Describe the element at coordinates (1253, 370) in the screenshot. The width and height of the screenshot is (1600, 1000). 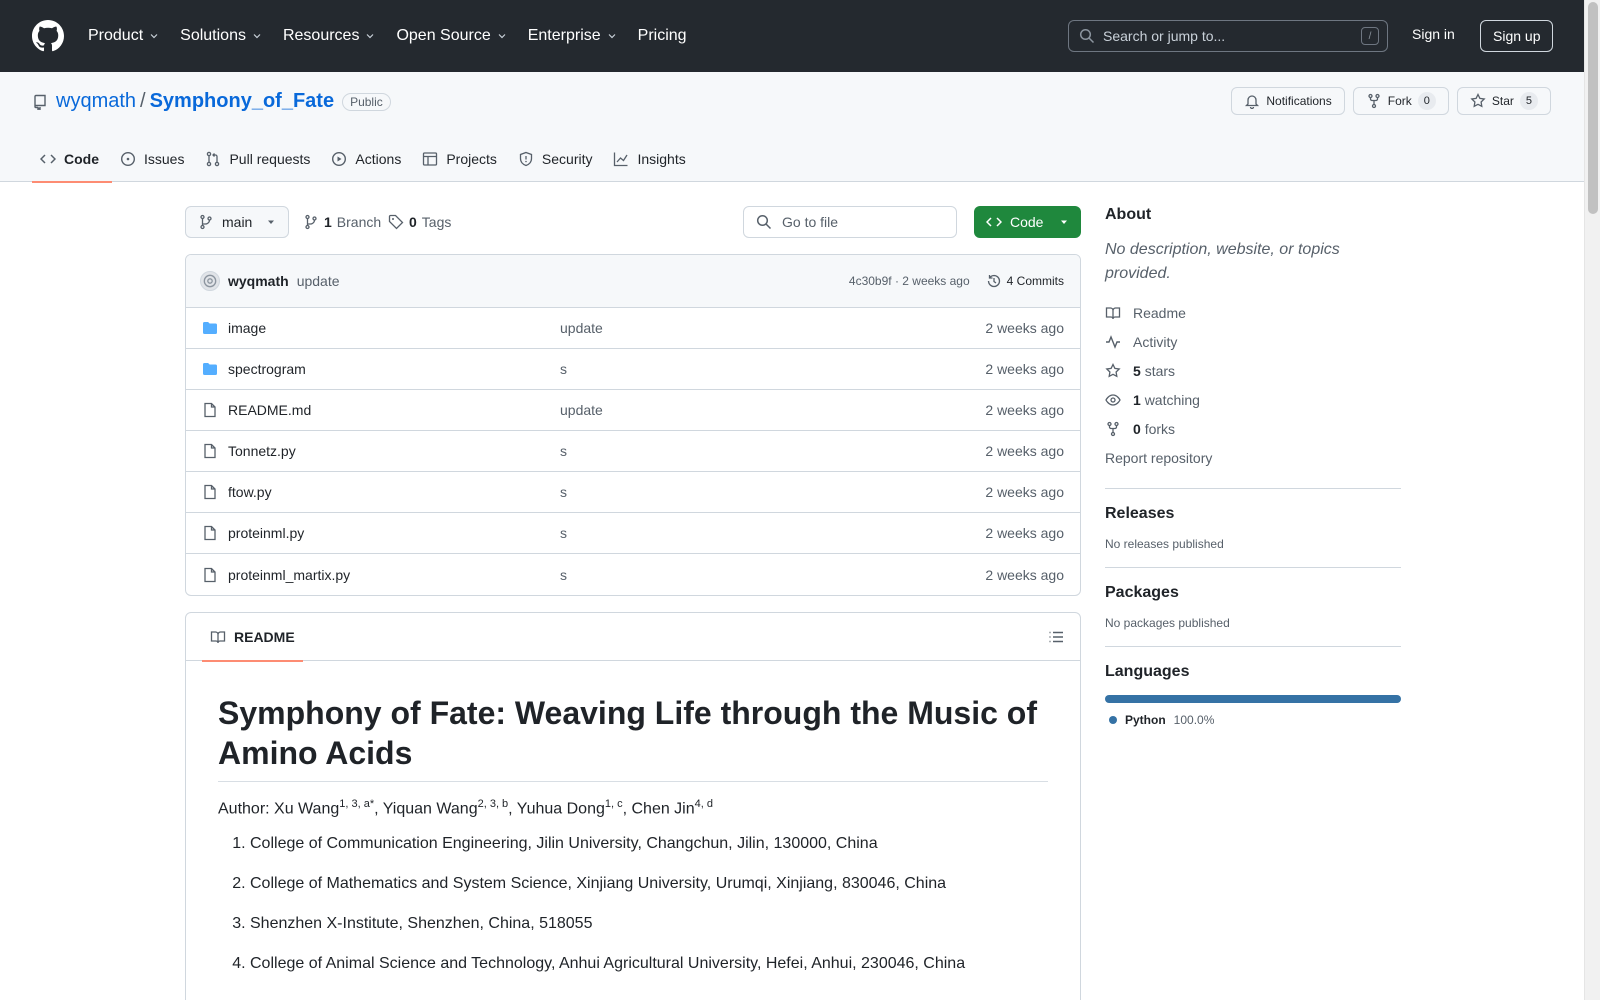
I see `stars-link: 5 stars` at that location.